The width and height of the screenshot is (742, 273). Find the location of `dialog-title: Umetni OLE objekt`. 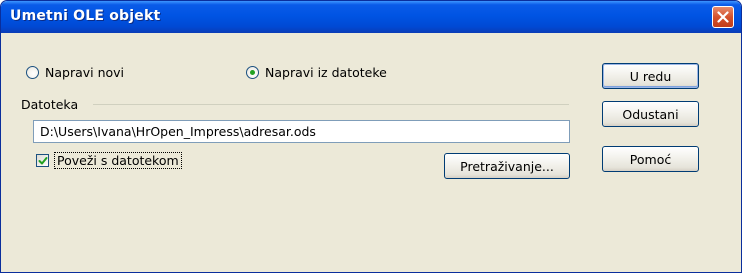

dialog-title: Umetni OLE objekt is located at coordinates (85, 16).